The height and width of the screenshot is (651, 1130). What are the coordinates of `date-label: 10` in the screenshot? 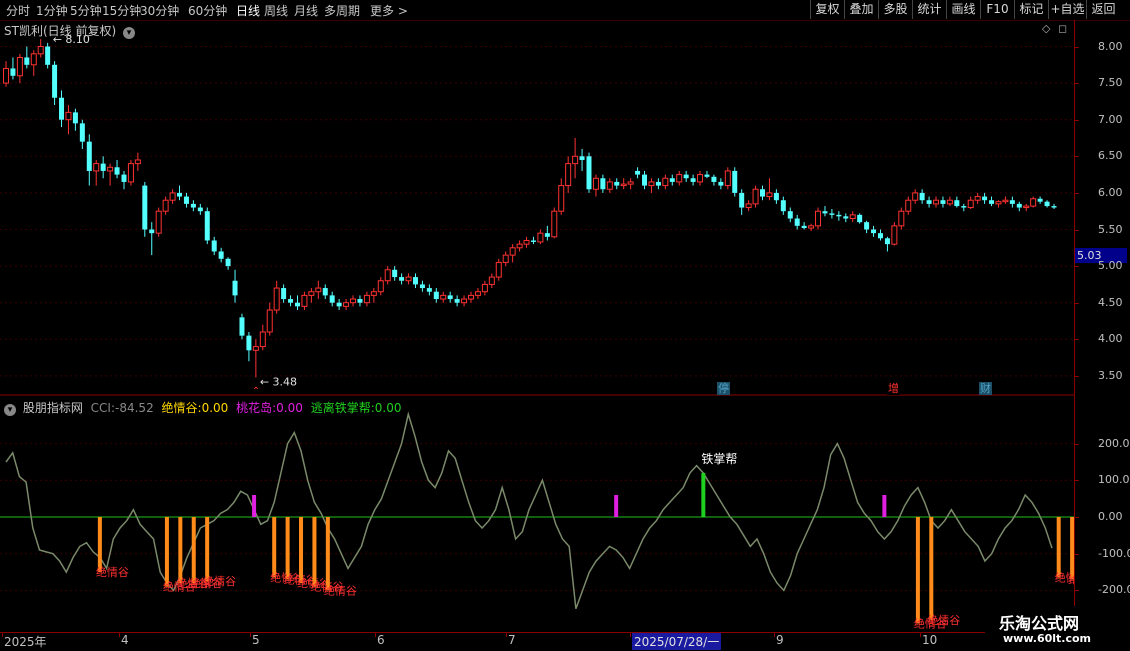 It's located at (930, 640).